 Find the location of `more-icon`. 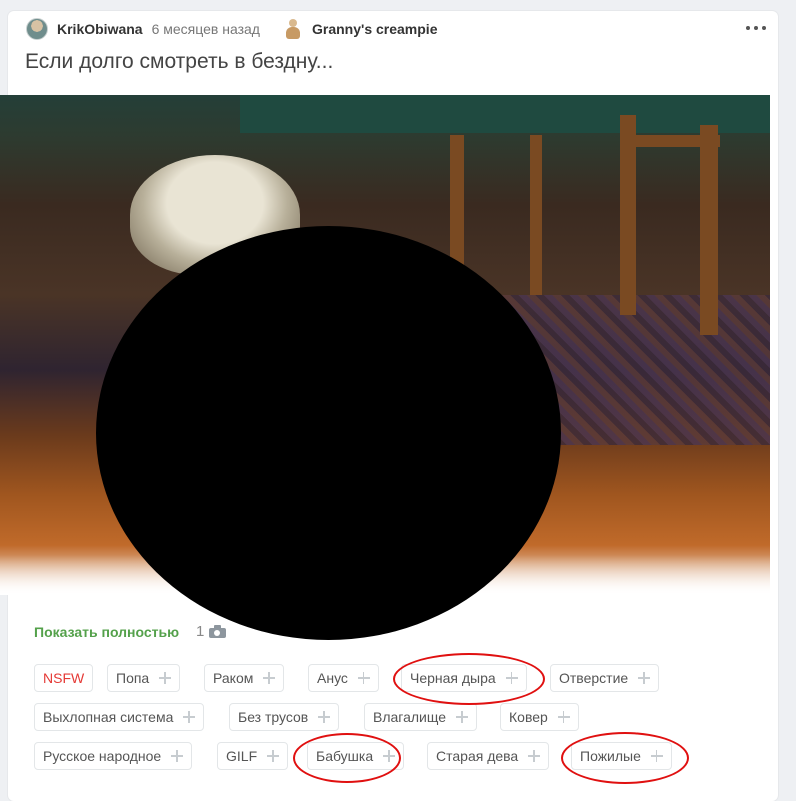

more-icon is located at coordinates (756, 28).